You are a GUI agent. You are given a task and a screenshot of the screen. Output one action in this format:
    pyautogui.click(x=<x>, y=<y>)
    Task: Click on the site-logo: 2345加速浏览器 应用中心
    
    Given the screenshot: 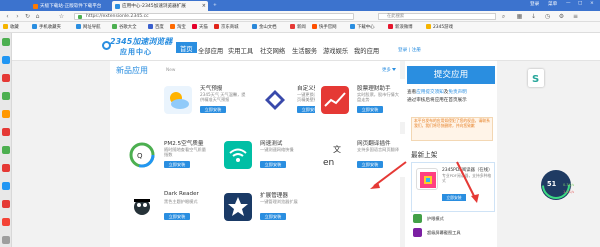 What is the action you would take?
    pyautogui.click(x=141, y=46)
    